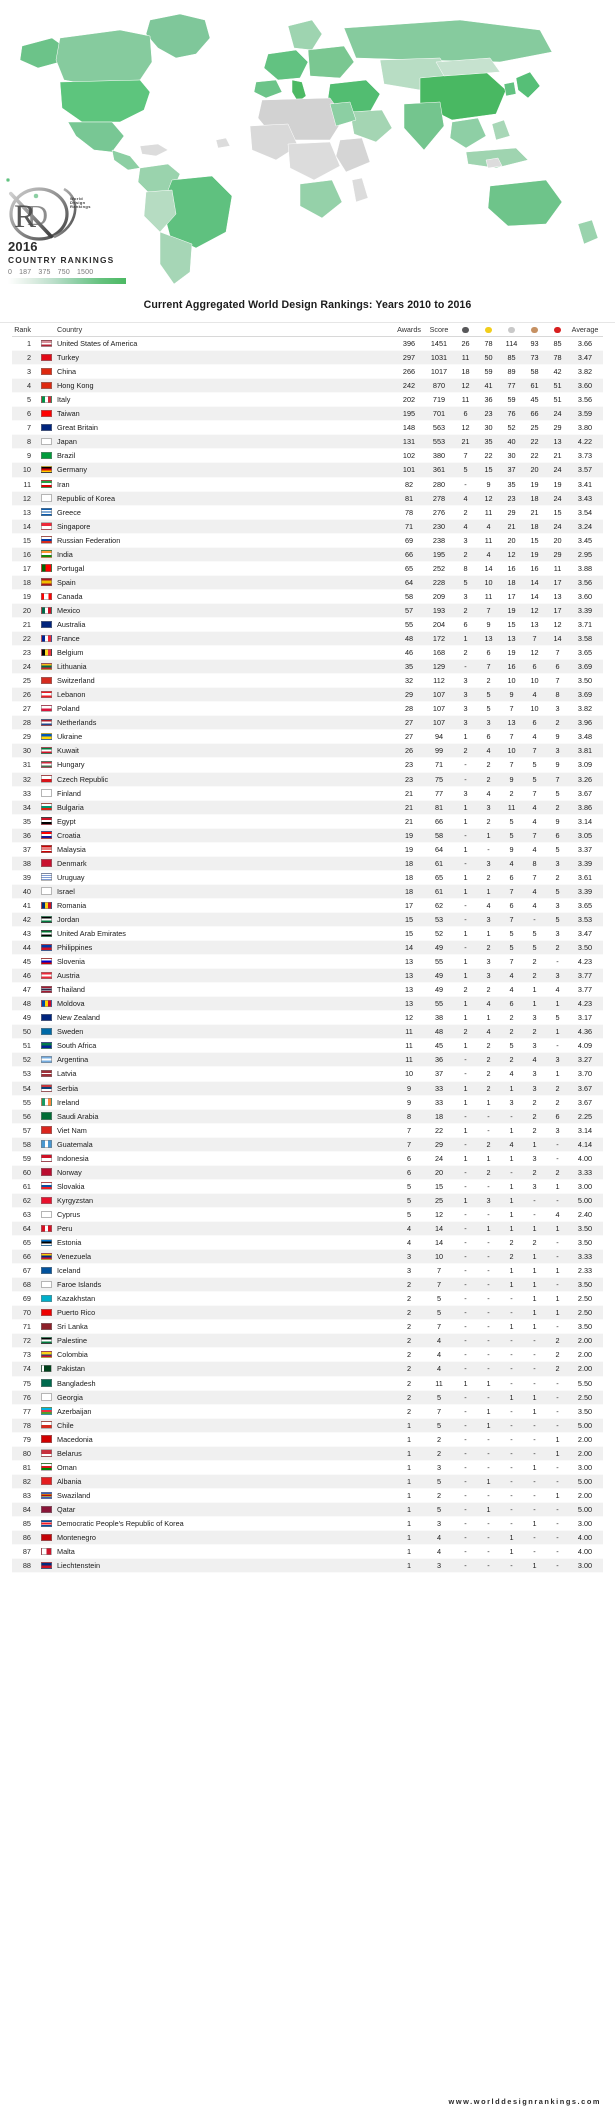  I want to click on header-gold, so click(488, 330).